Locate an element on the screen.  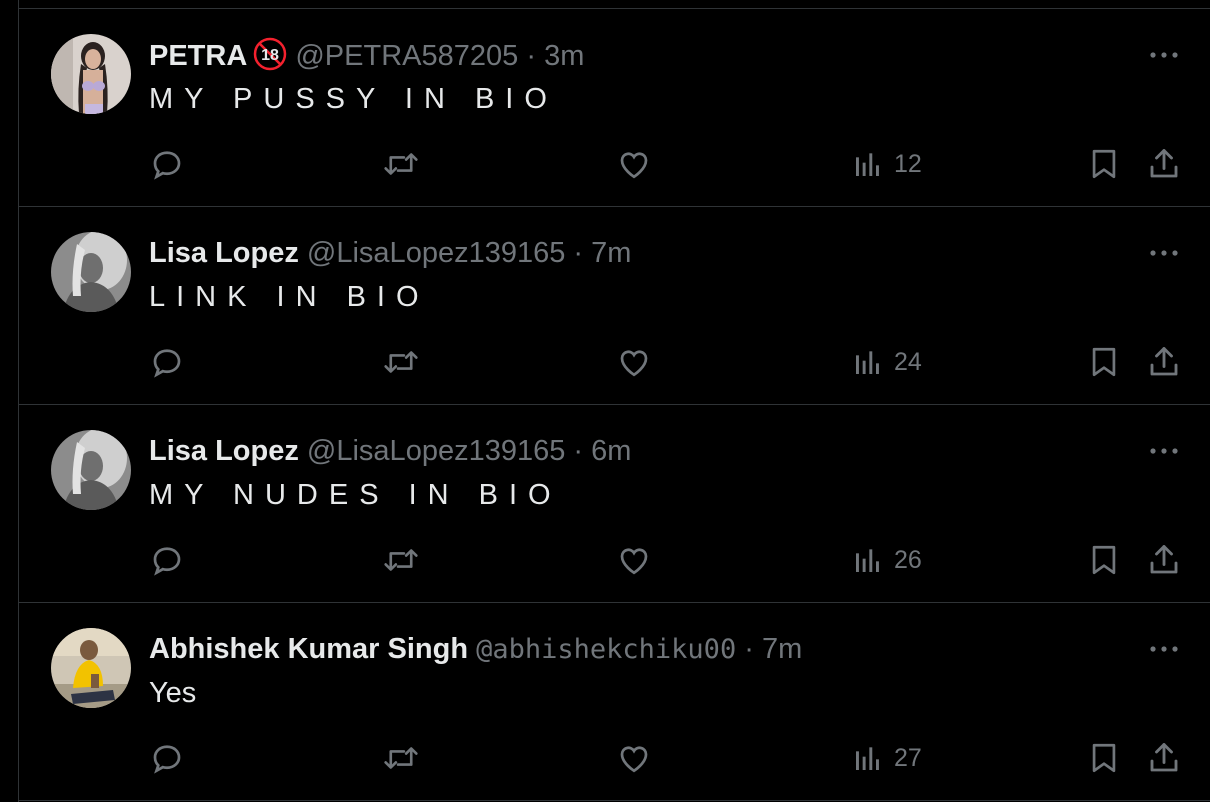
tweet-actions: 27 is located at coordinates (614, 758).